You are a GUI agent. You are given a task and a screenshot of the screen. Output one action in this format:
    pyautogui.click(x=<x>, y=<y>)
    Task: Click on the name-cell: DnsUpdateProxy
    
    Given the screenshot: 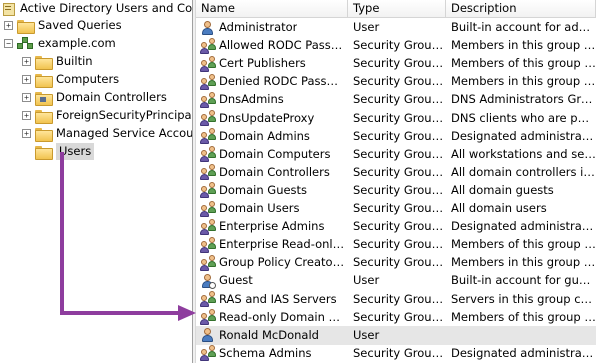 What is the action you would take?
    pyautogui.click(x=273, y=118)
    